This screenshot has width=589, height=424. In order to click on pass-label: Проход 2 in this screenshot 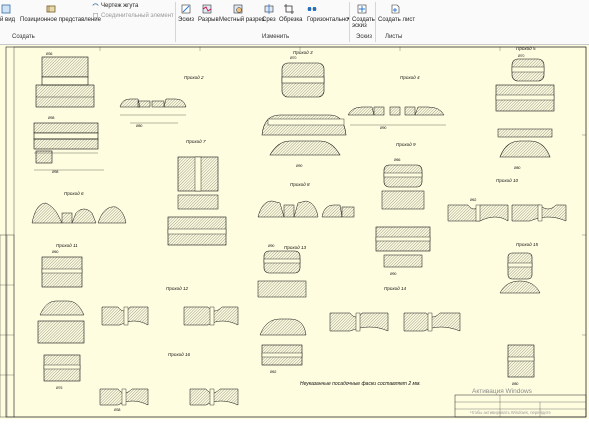, I will do `click(194, 77)`.